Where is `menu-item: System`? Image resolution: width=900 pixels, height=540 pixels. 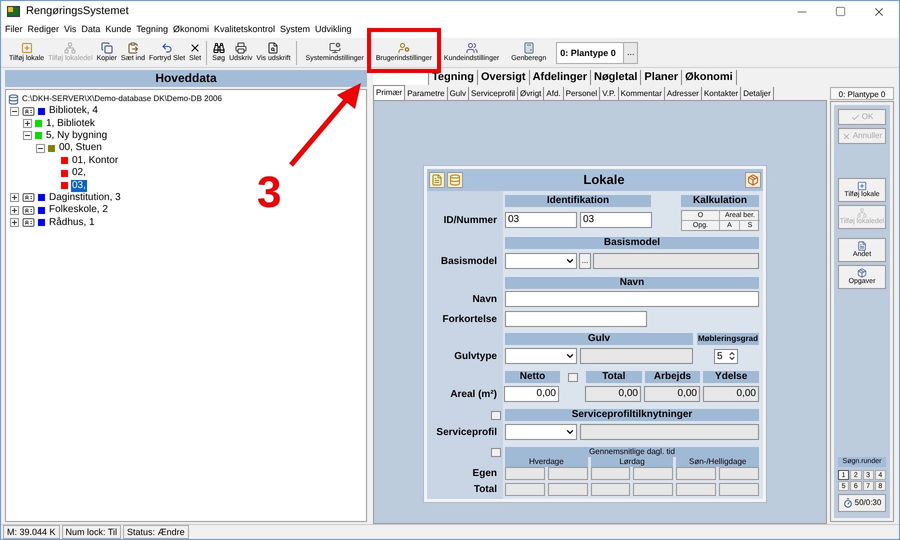
menu-item: System is located at coordinates (295, 30).